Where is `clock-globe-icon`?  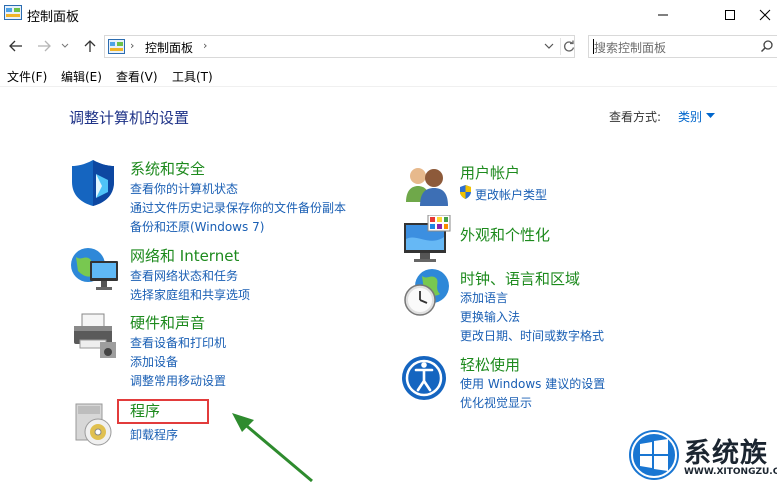 clock-globe-icon is located at coordinates (427, 293).